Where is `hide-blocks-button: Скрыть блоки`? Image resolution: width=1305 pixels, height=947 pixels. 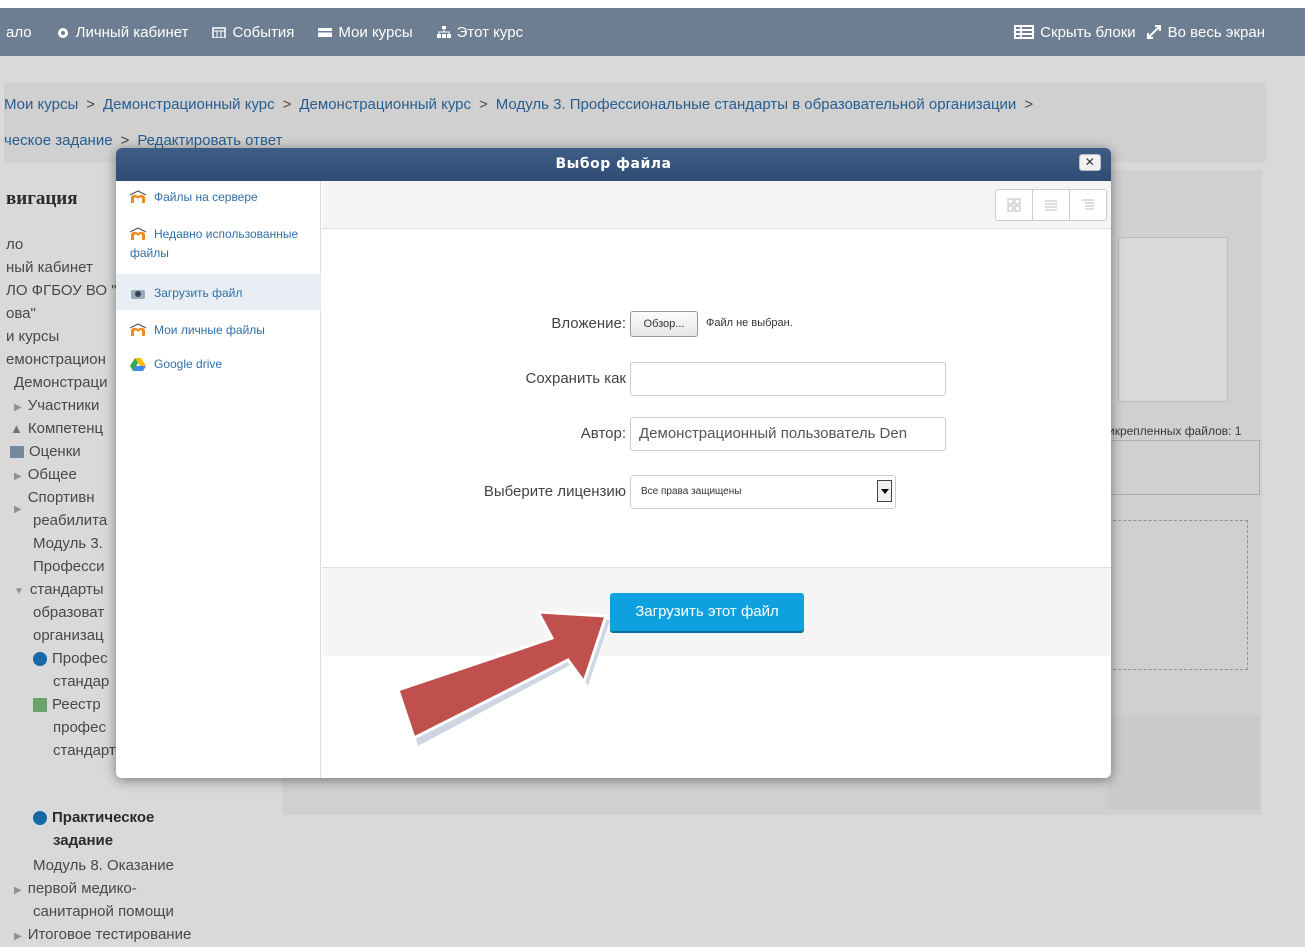
hide-blocks-button: Скрыть блоки is located at coordinates (1075, 32).